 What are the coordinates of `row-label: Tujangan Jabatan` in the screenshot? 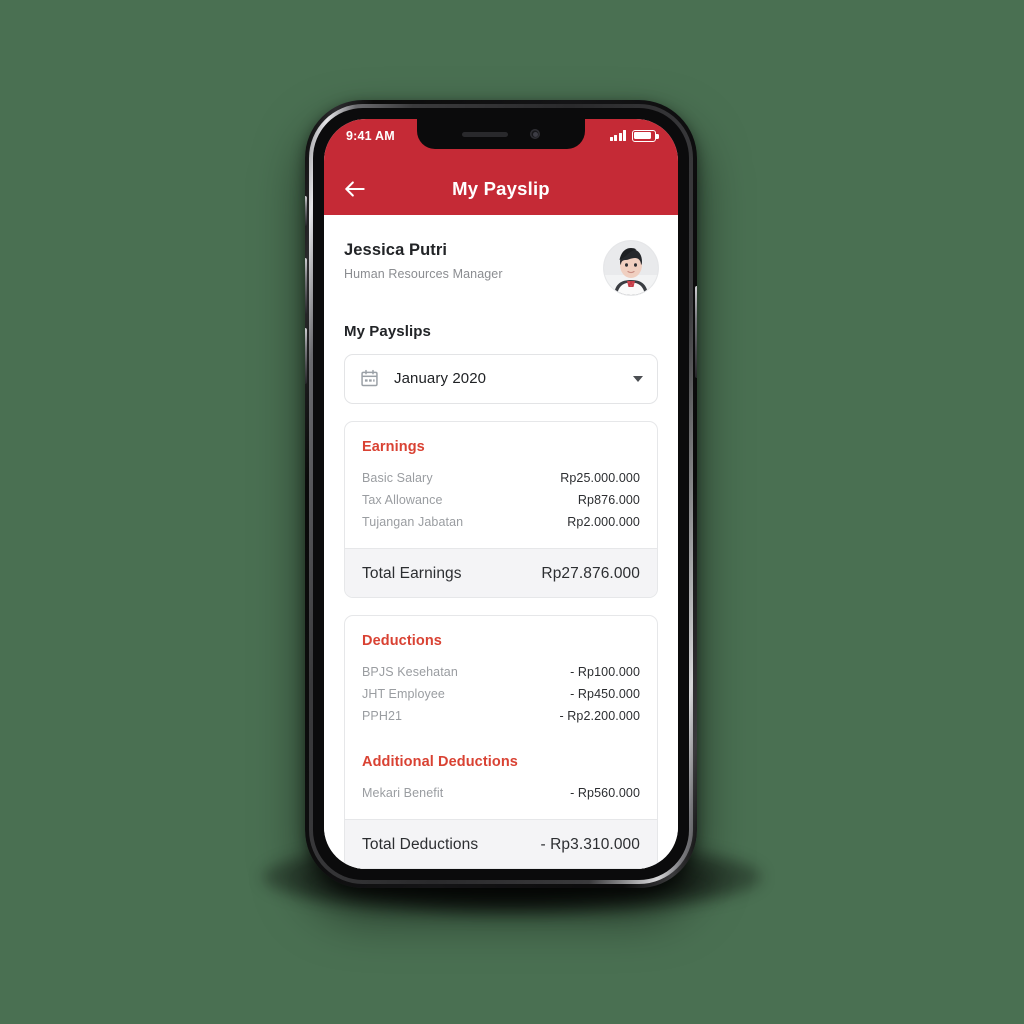 It's located at (413, 521).